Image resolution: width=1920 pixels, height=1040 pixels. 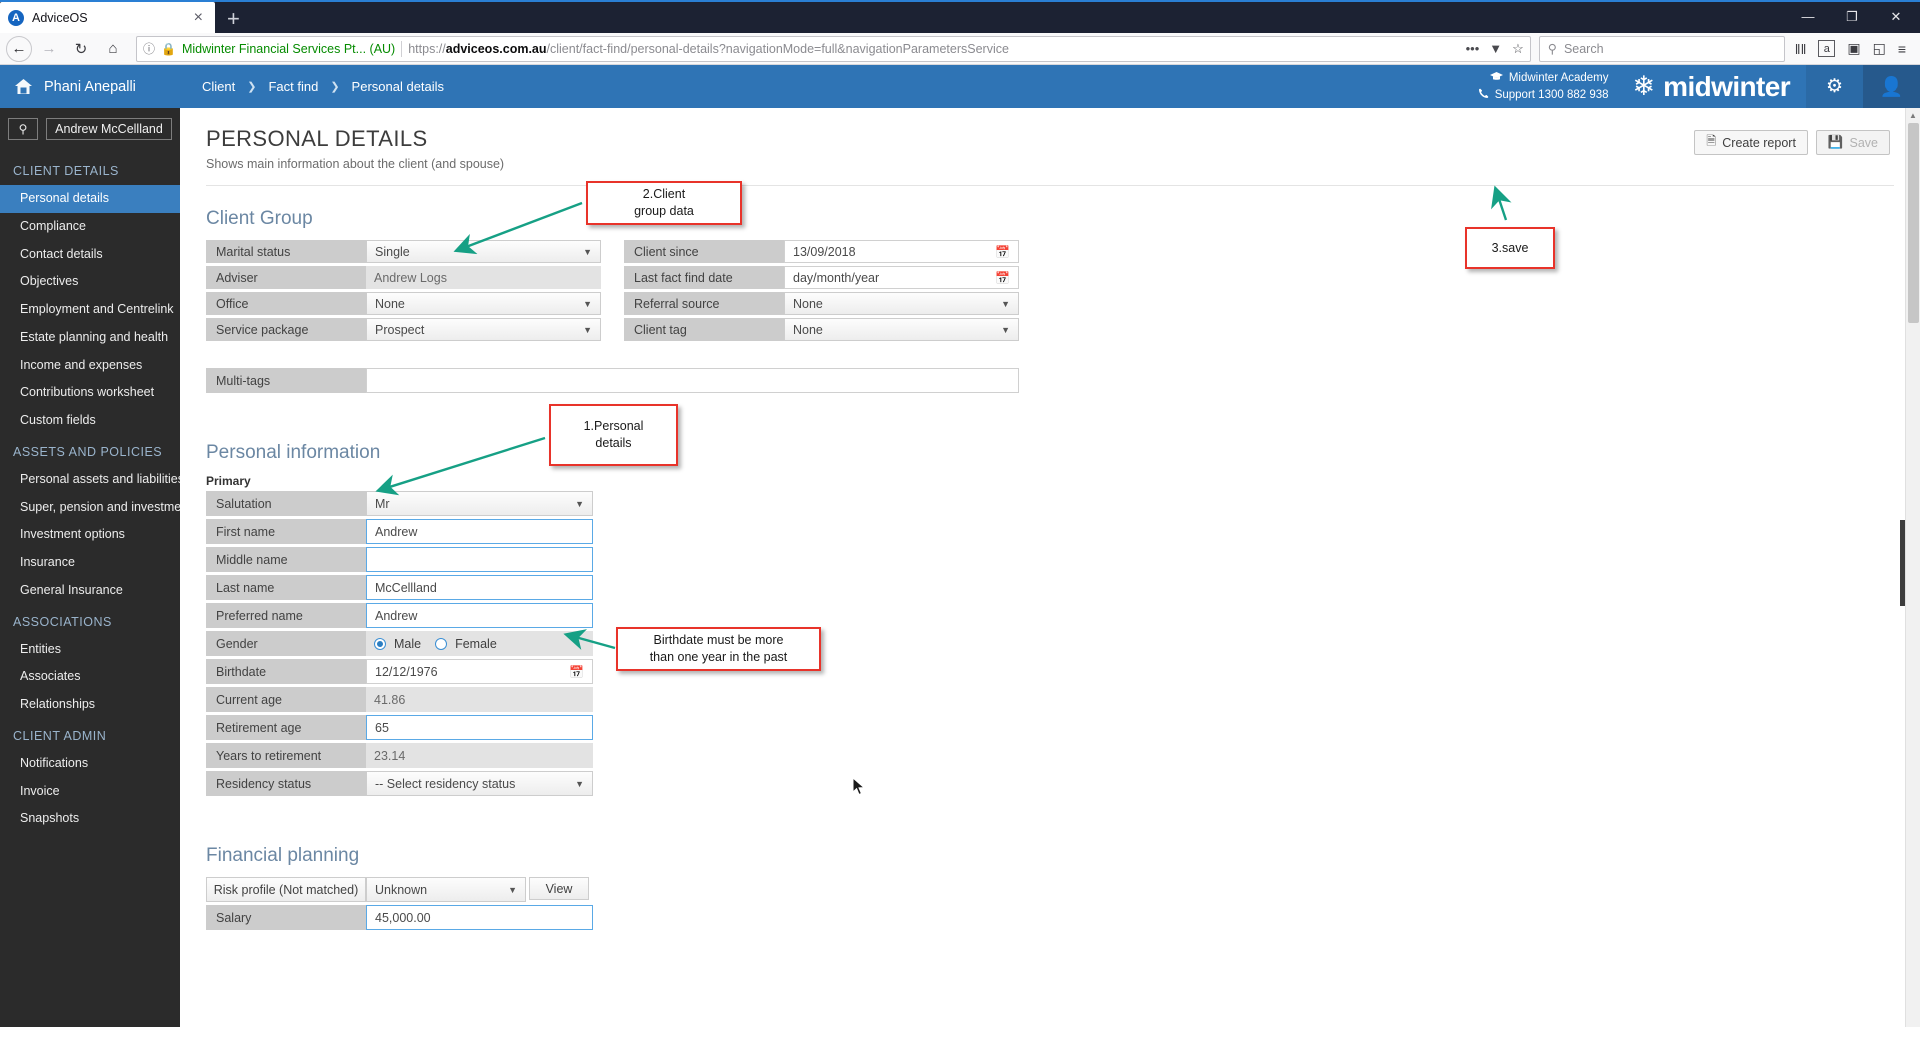 What do you see at coordinates (19, 48) in the screenshot?
I see `back-icon: ←` at bounding box center [19, 48].